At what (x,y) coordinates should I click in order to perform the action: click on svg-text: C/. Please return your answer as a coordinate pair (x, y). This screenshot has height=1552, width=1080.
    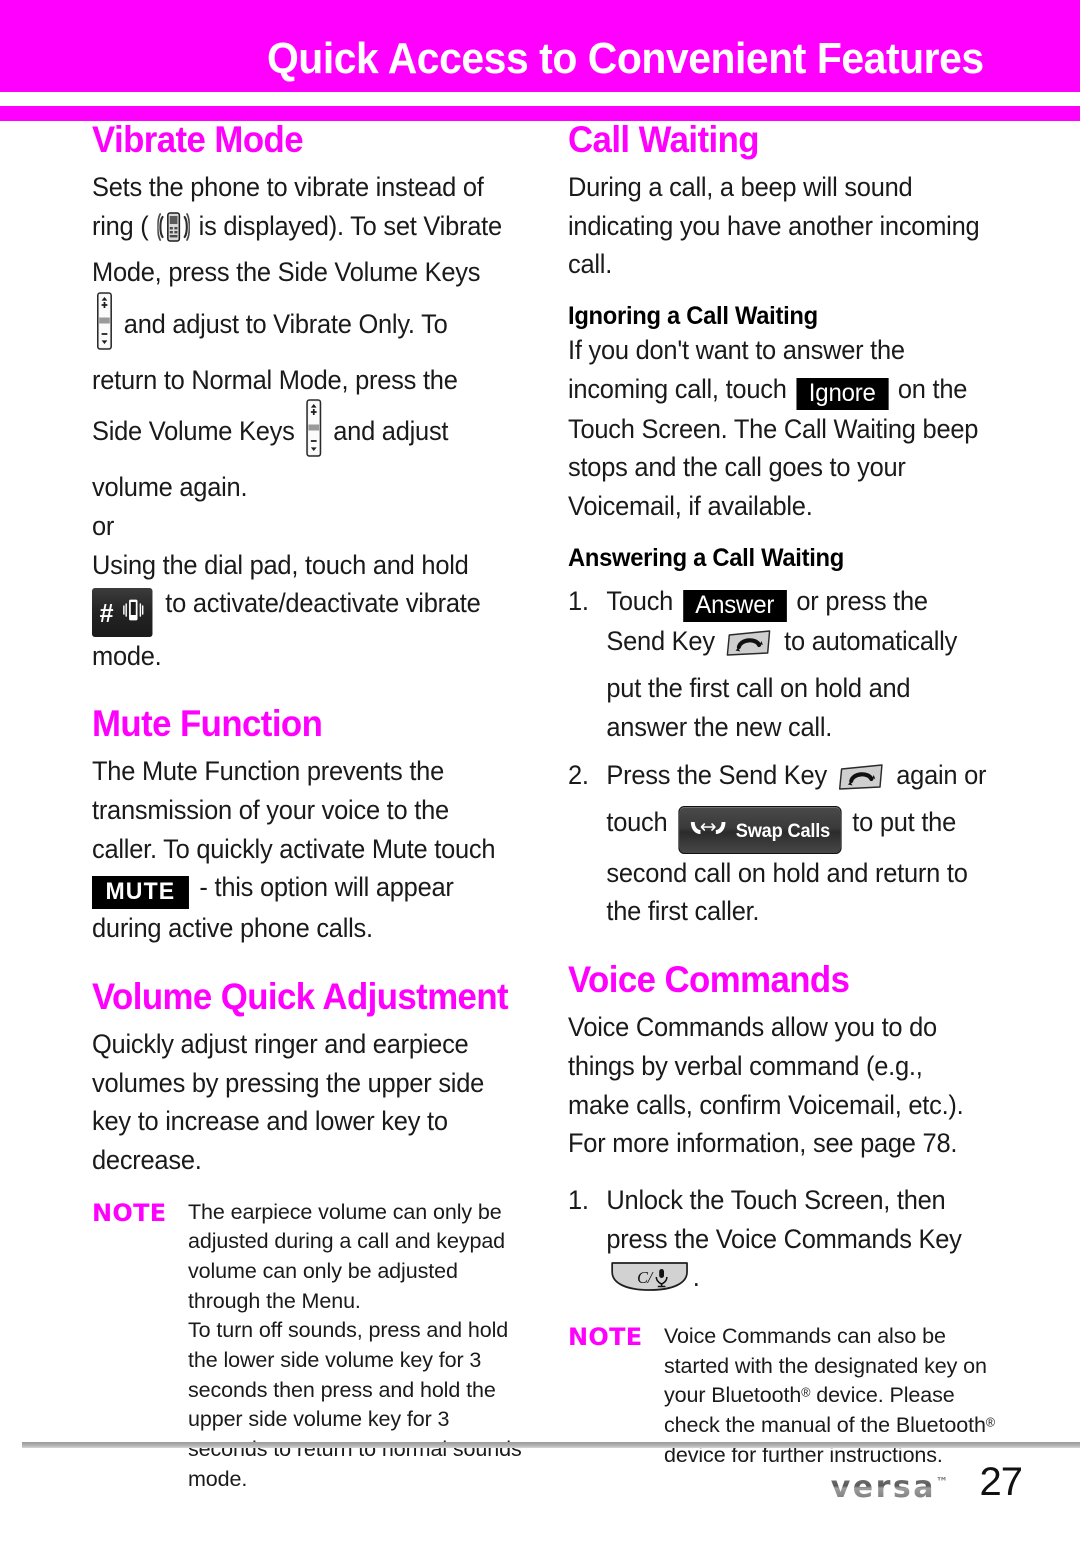
    Looking at the image, I should click on (645, 1277).